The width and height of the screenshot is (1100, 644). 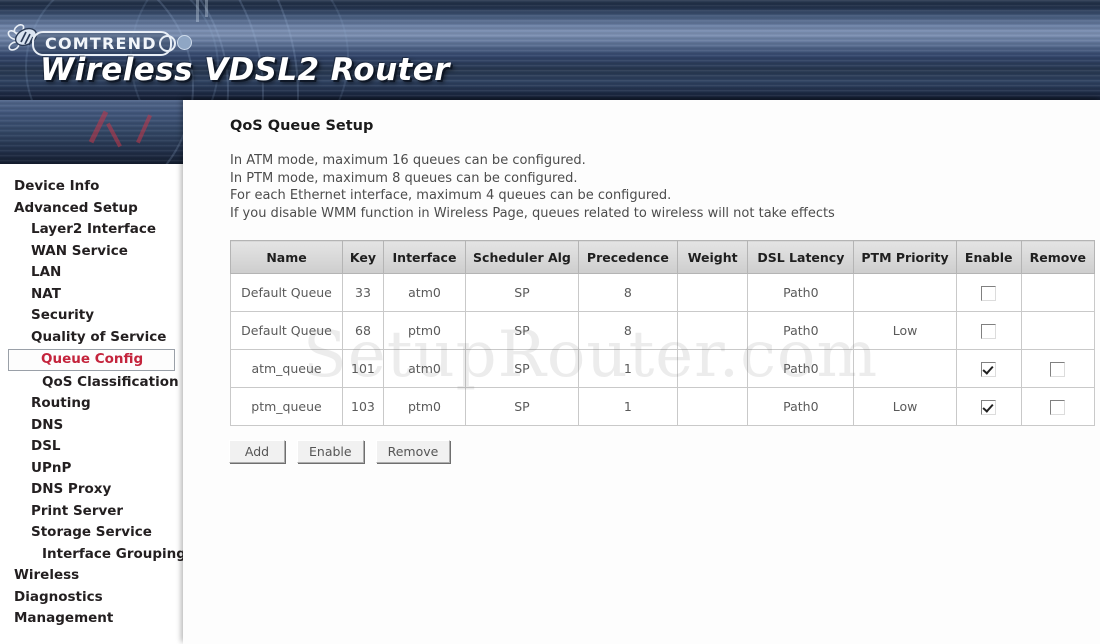 I want to click on sidebar-item-device-info: Device Info, so click(x=91, y=187).